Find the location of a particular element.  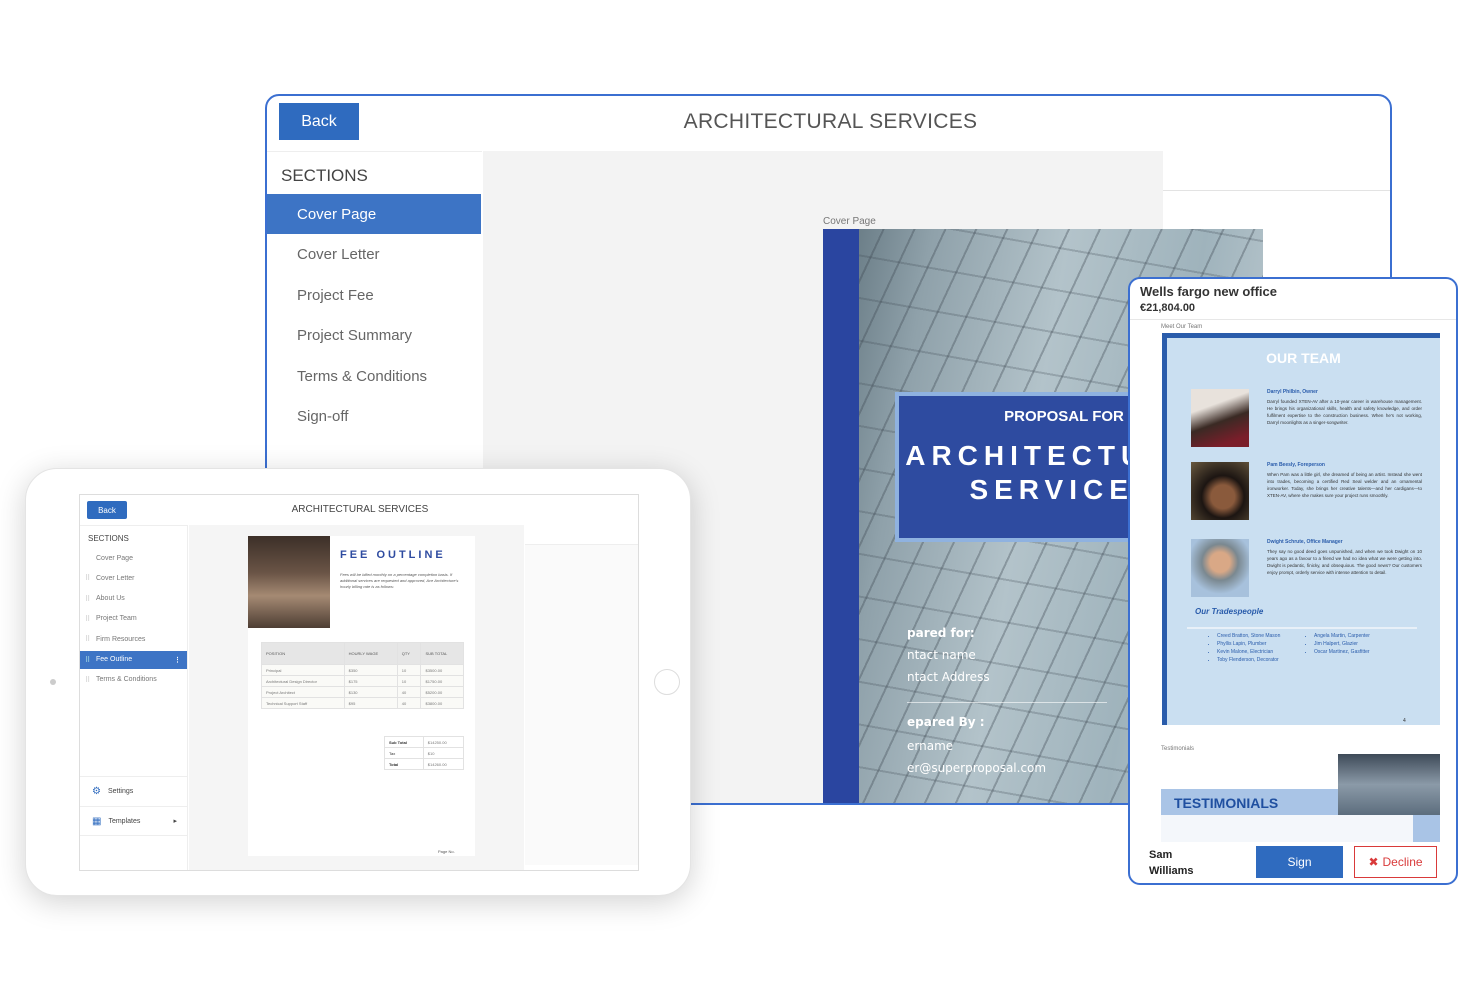

decline-button: ✖ Decline is located at coordinates (1395, 862).